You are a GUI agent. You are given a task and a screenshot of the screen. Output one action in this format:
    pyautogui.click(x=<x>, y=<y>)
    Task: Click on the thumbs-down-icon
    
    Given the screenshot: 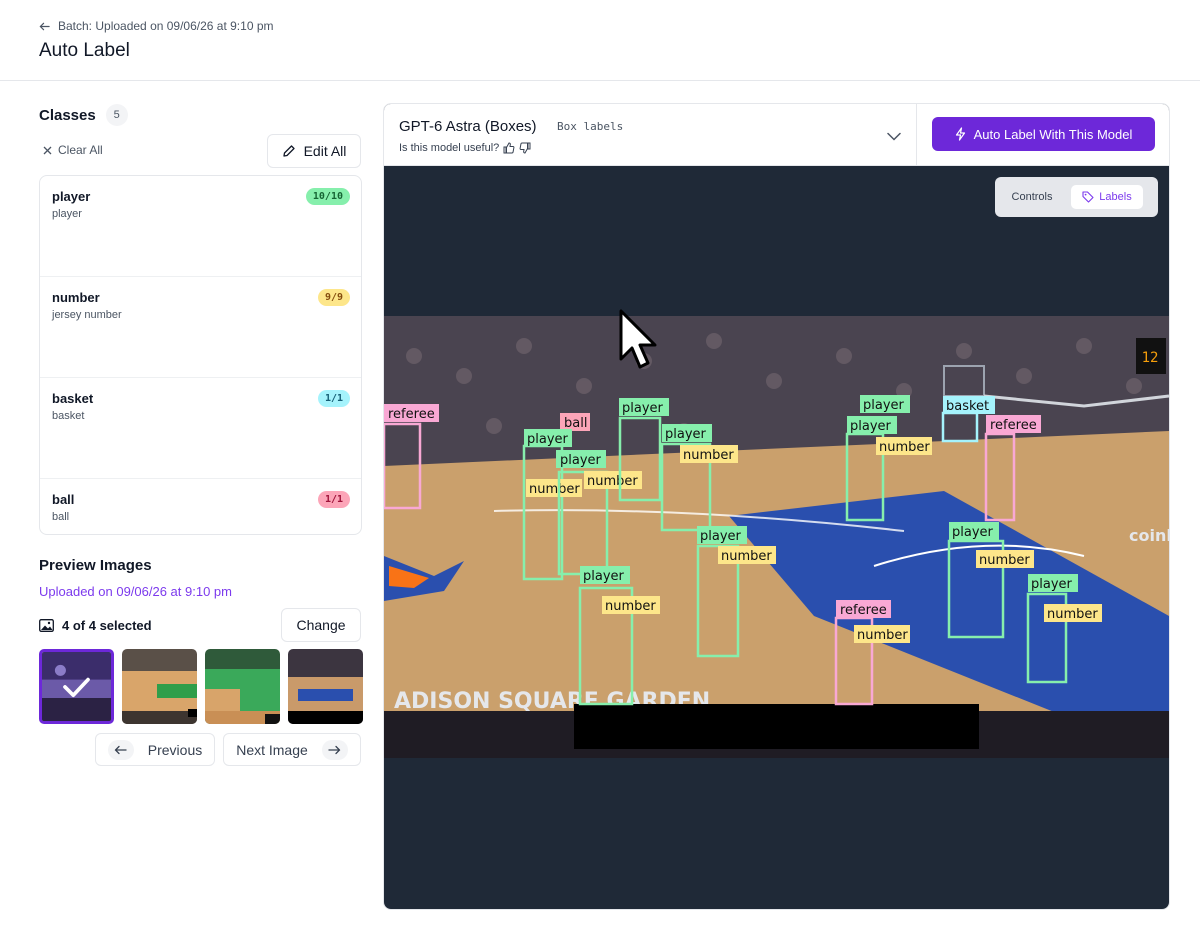 What is the action you would take?
    pyautogui.click(x=525, y=148)
    